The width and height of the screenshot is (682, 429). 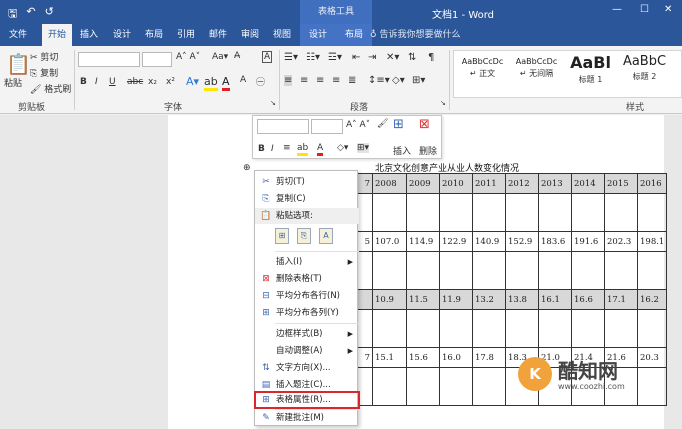 I want to click on tab-review: 审阅, so click(x=250, y=35).